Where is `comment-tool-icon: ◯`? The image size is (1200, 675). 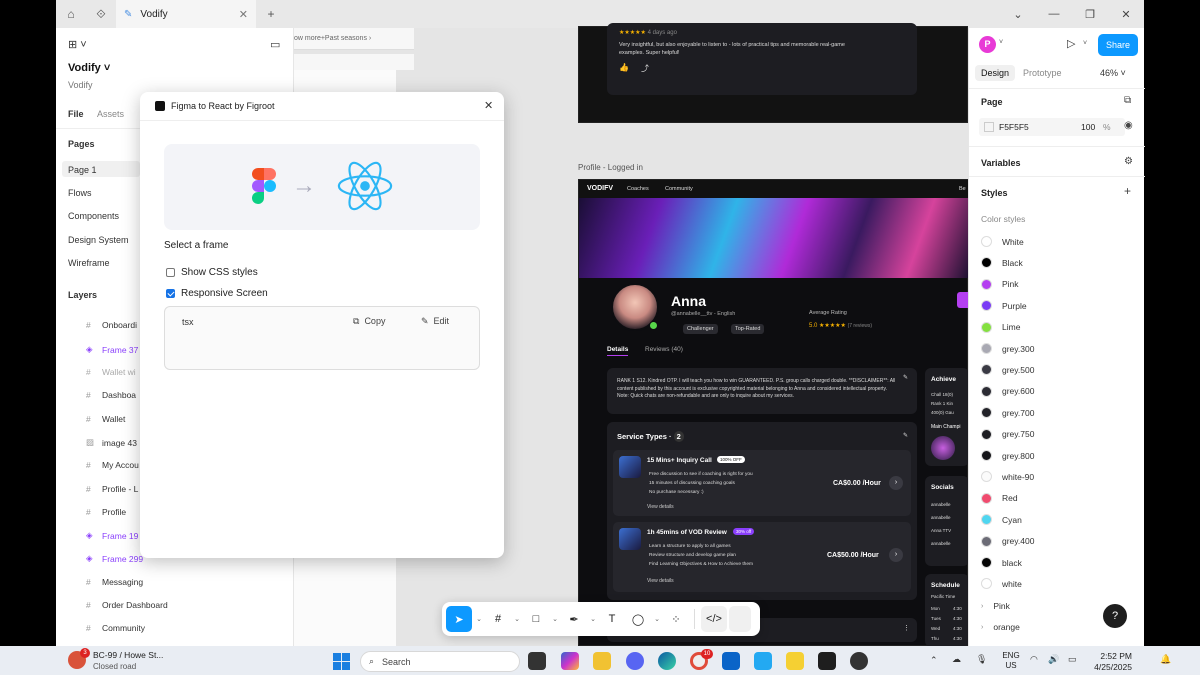 comment-tool-icon: ◯ is located at coordinates (638, 619).